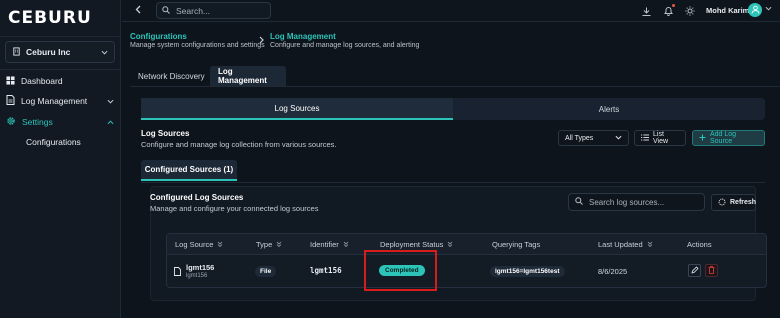 The image size is (780, 318). I want to click on column-header-actions: Actions, so click(699, 244).